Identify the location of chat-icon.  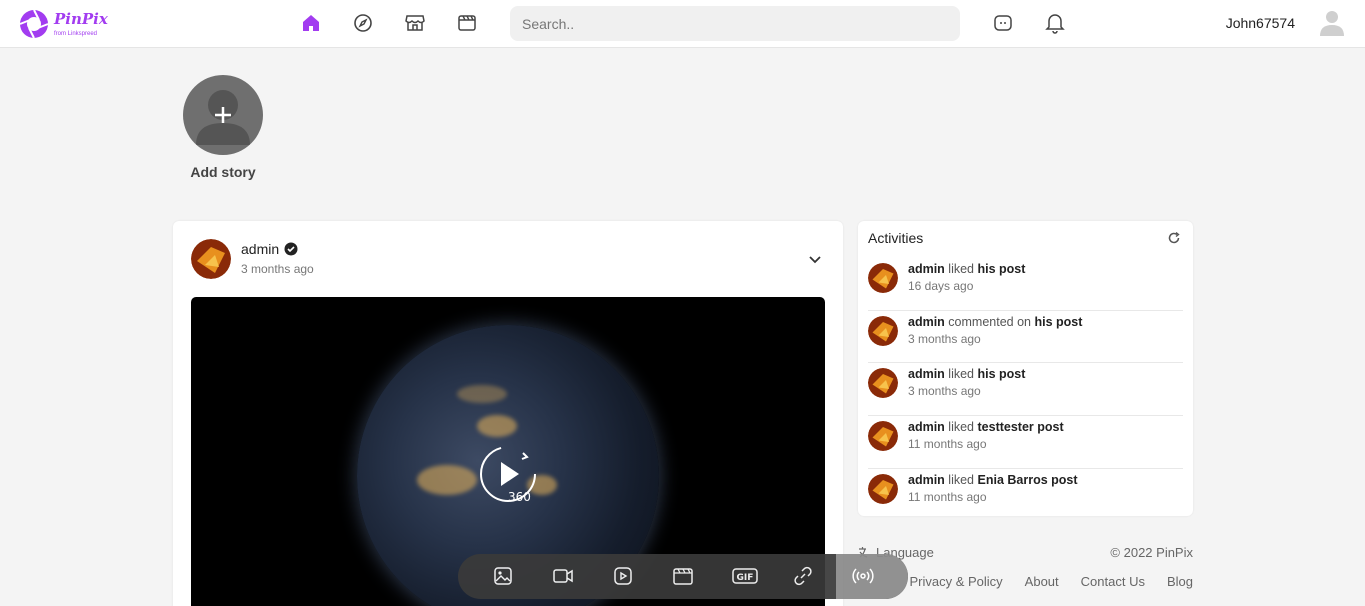
(1003, 23).